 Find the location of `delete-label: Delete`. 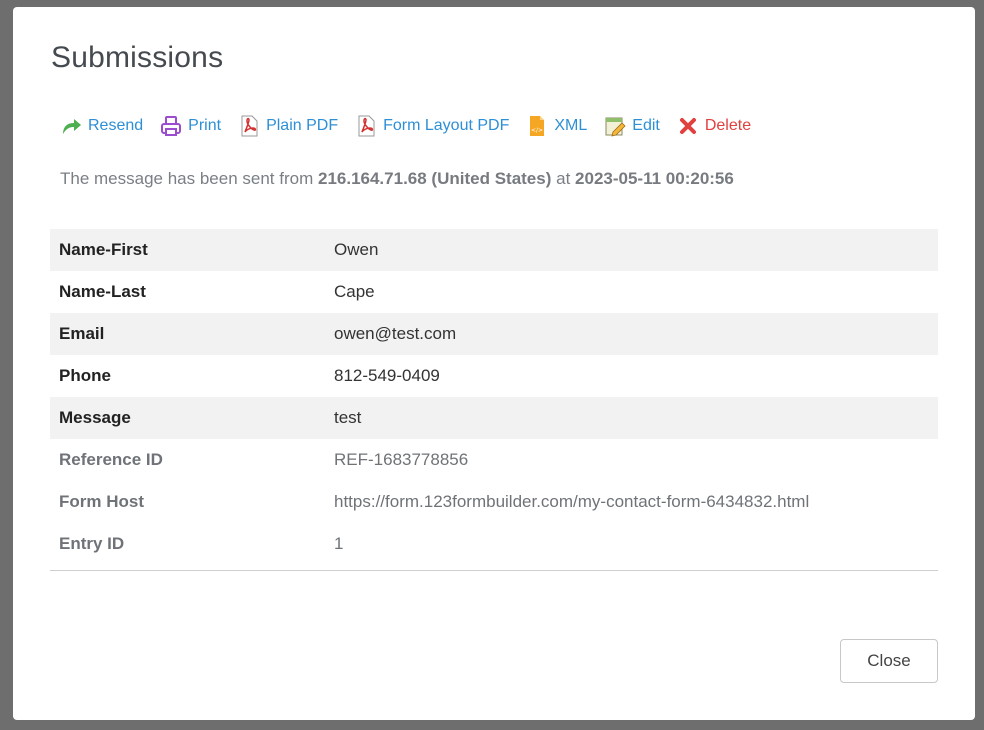

delete-label: Delete is located at coordinates (728, 125).